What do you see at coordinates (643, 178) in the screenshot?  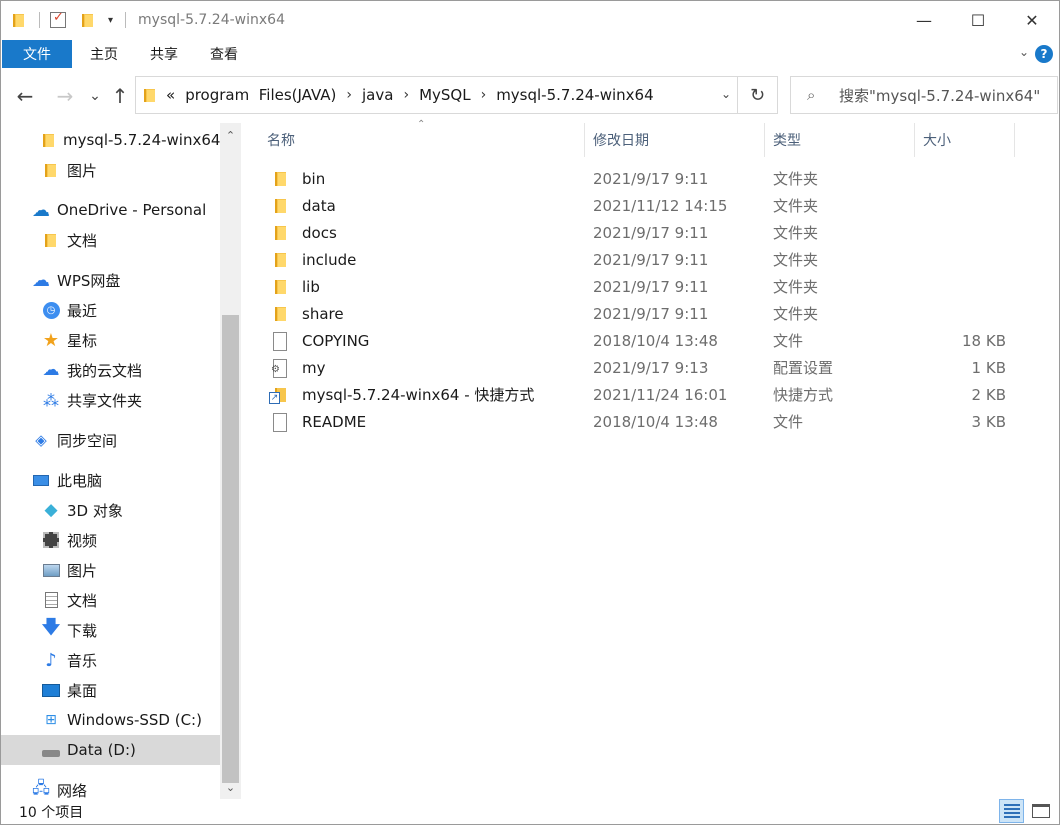 I see `file-row: bin 2021/9/17 9:11 文件夹` at bounding box center [643, 178].